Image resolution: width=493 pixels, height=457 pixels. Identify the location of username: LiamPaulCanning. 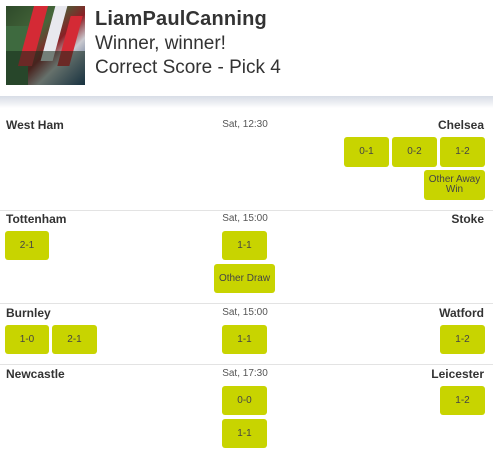
(181, 19).